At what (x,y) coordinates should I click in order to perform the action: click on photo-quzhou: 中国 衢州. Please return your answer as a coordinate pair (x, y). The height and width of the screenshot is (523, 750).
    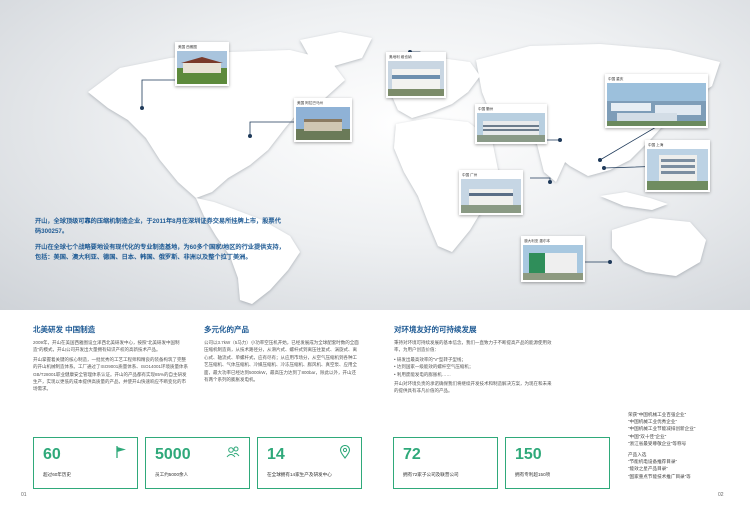
    Looking at the image, I should click on (511, 124).